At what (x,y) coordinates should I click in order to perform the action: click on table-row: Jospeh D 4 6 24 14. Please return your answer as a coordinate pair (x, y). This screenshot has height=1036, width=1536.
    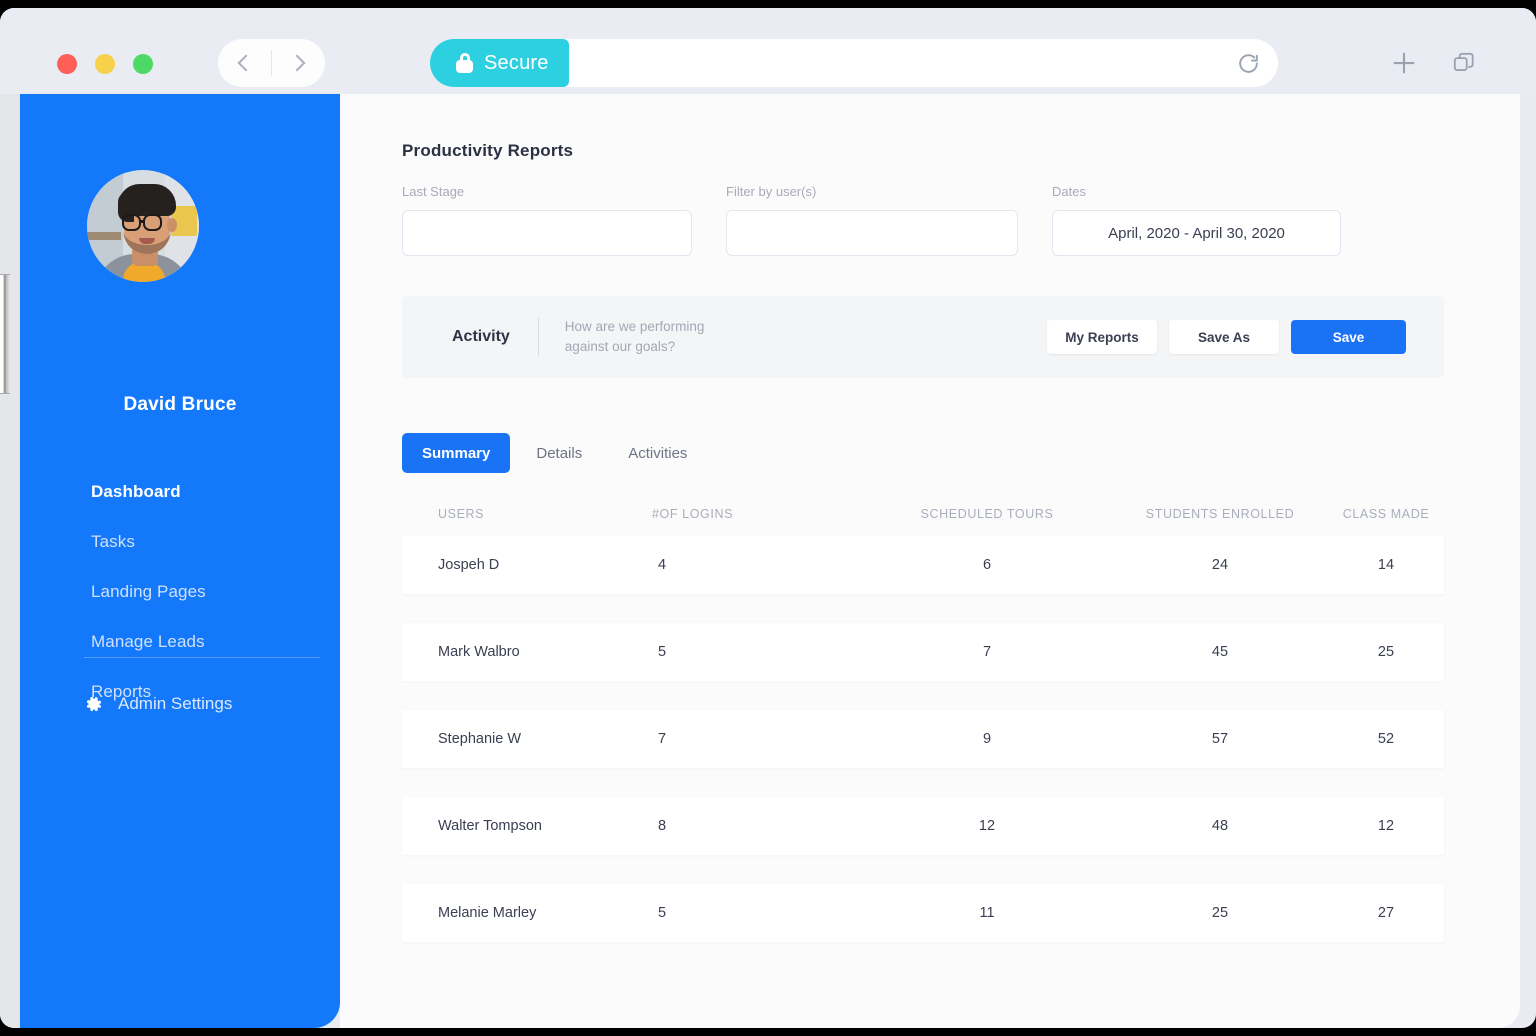
    Looking at the image, I should click on (923, 565).